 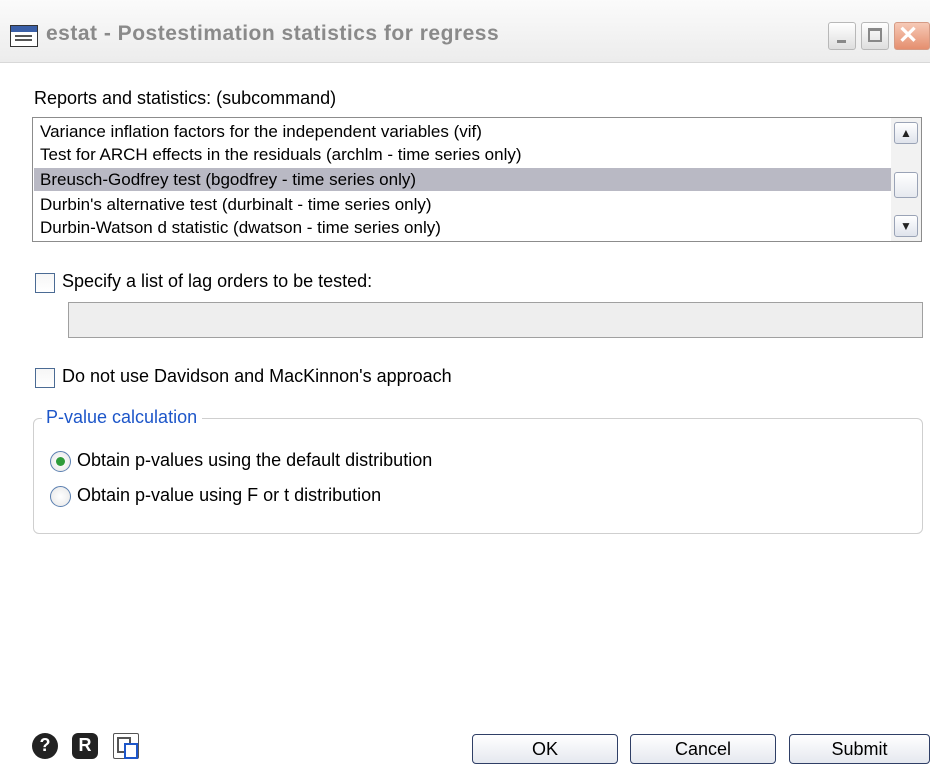 I want to click on pvalue-groupbox, so click(x=478, y=476).